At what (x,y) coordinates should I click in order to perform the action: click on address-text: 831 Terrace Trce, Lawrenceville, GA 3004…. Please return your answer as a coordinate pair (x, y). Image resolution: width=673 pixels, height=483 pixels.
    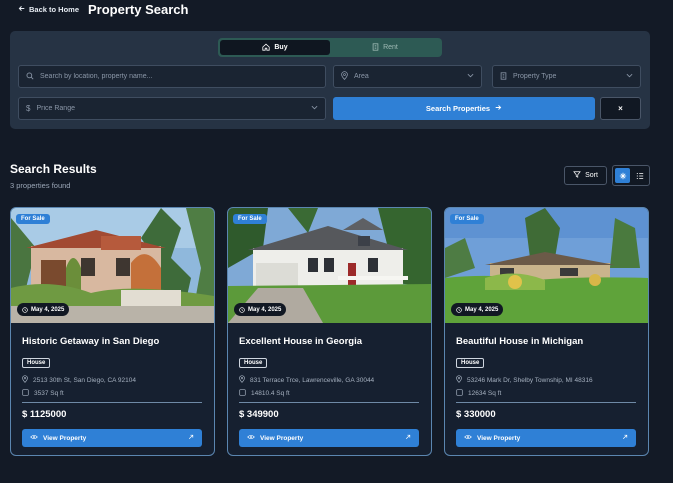
    Looking at the image, I should click on (312, 380).